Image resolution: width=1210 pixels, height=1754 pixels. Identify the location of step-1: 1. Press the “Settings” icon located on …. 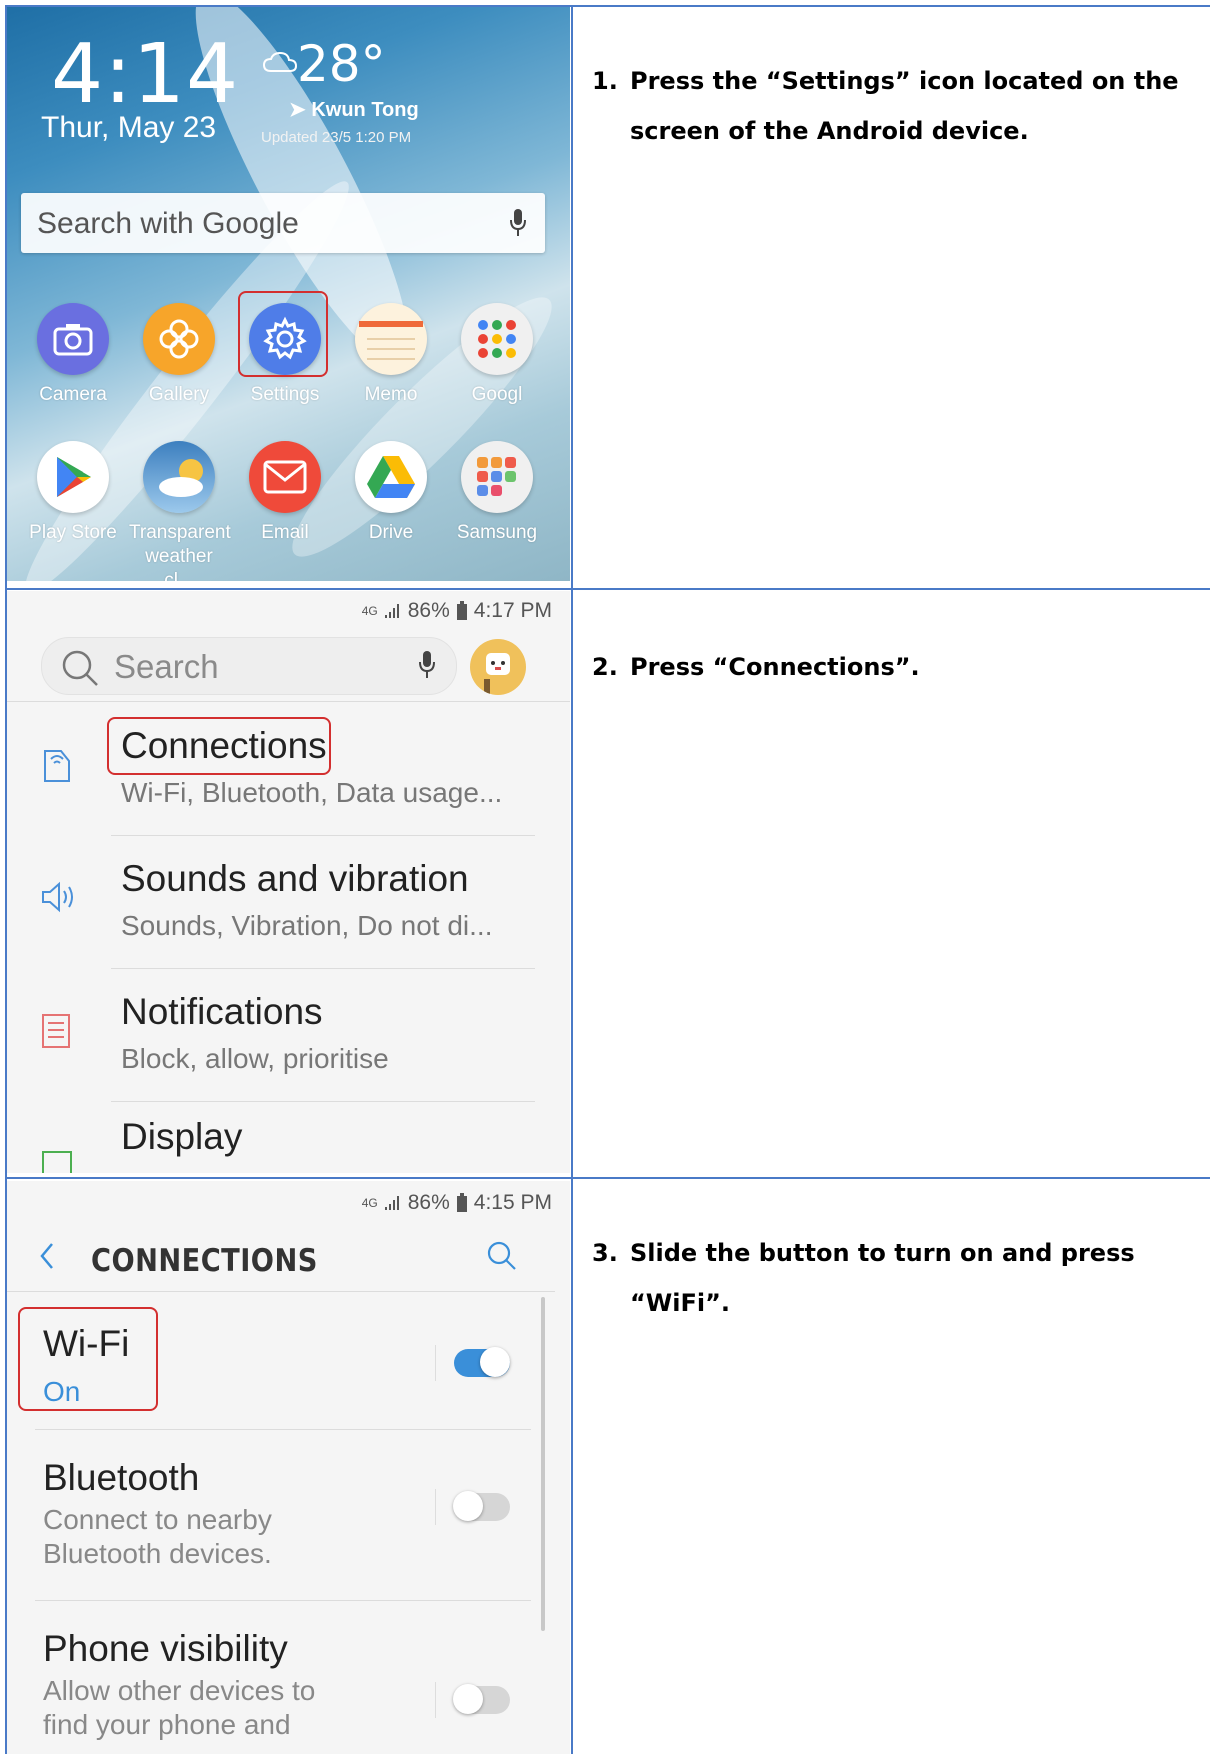
(898, 106).